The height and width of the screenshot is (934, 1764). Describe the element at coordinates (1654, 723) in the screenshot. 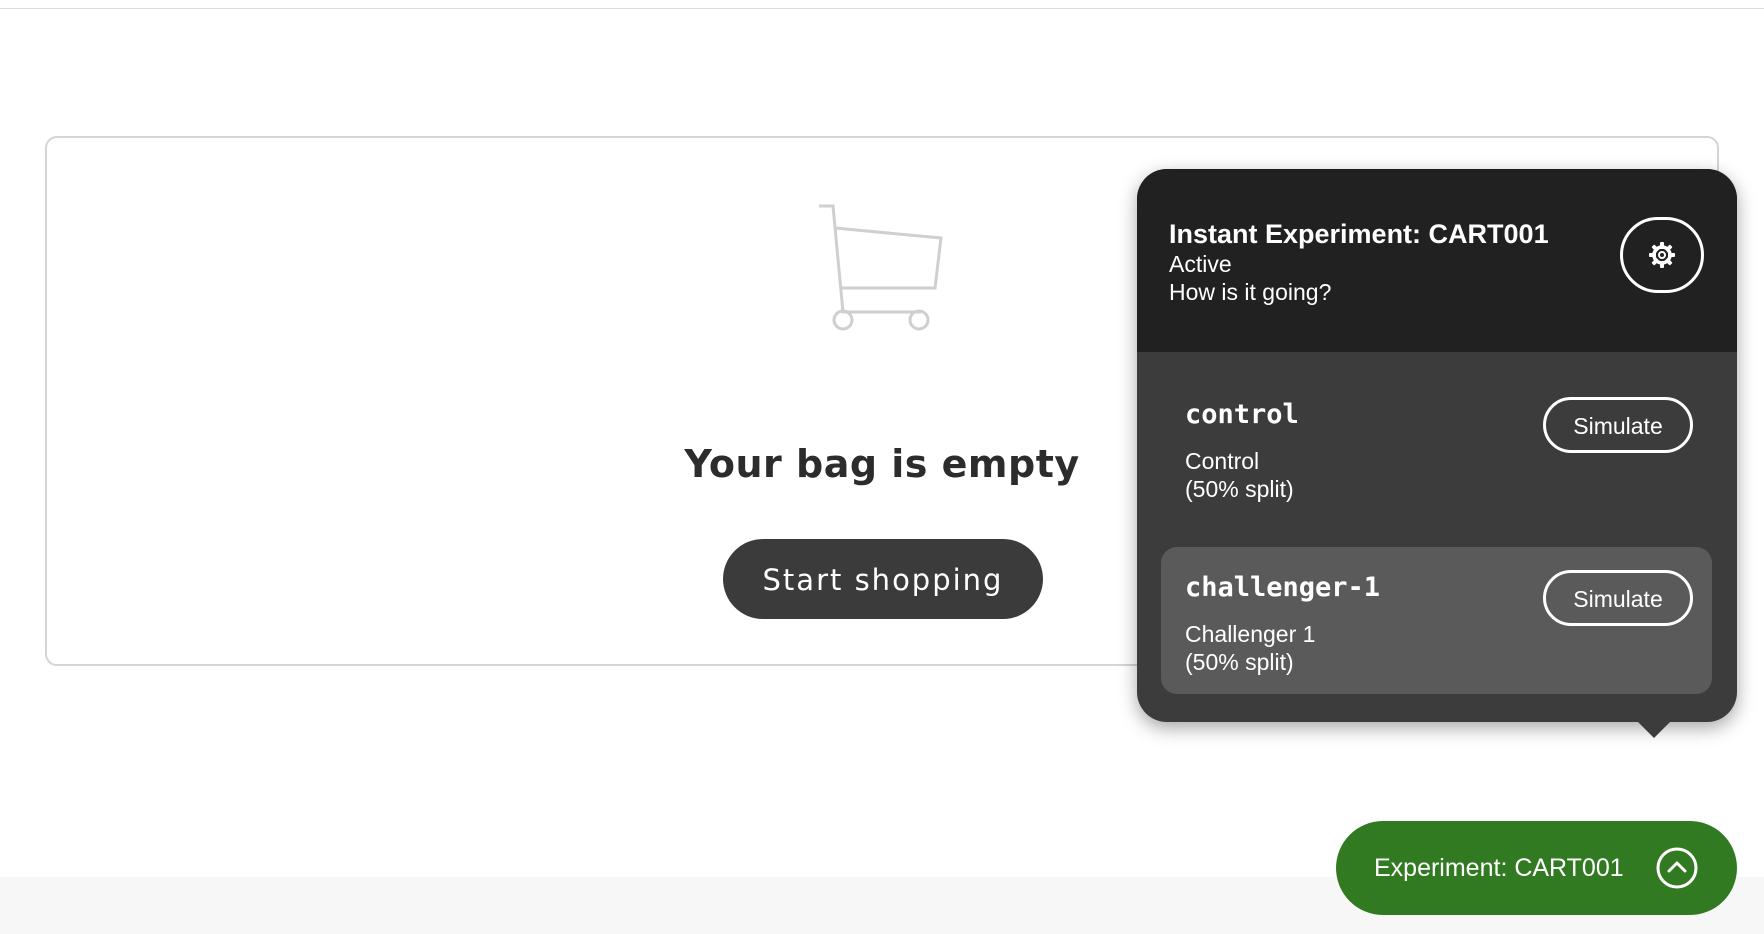

I see `popover-pointer` at that location.